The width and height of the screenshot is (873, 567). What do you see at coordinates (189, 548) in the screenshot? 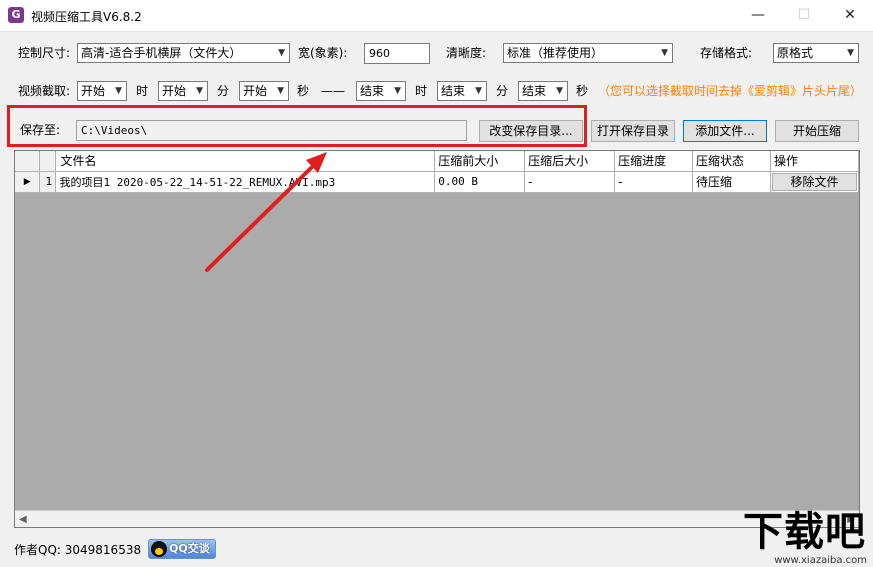
I see `qq-chat-label: QQ交谈` at bounding box center [189, 548].